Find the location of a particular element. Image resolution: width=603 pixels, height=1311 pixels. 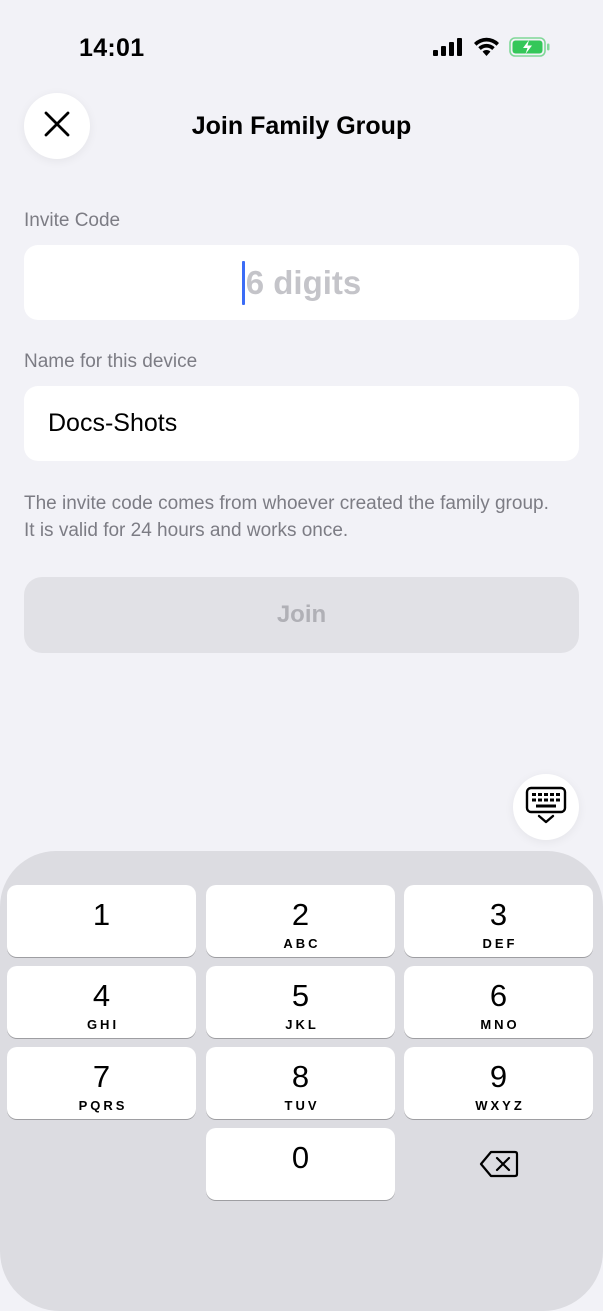

key-1: 1 is located at coordinates (101, 921).